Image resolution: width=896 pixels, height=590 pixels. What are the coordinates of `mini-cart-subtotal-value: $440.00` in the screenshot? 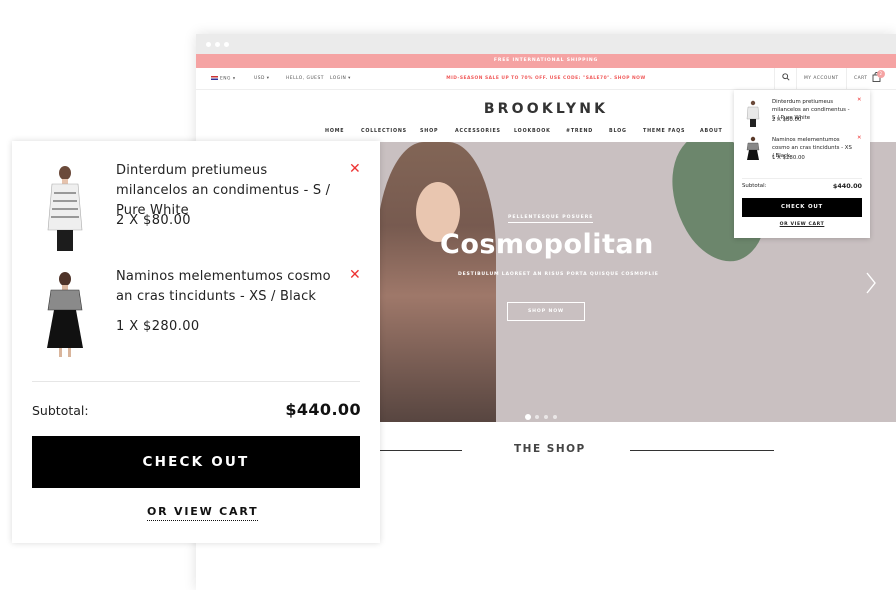 It's located at (847, 186).